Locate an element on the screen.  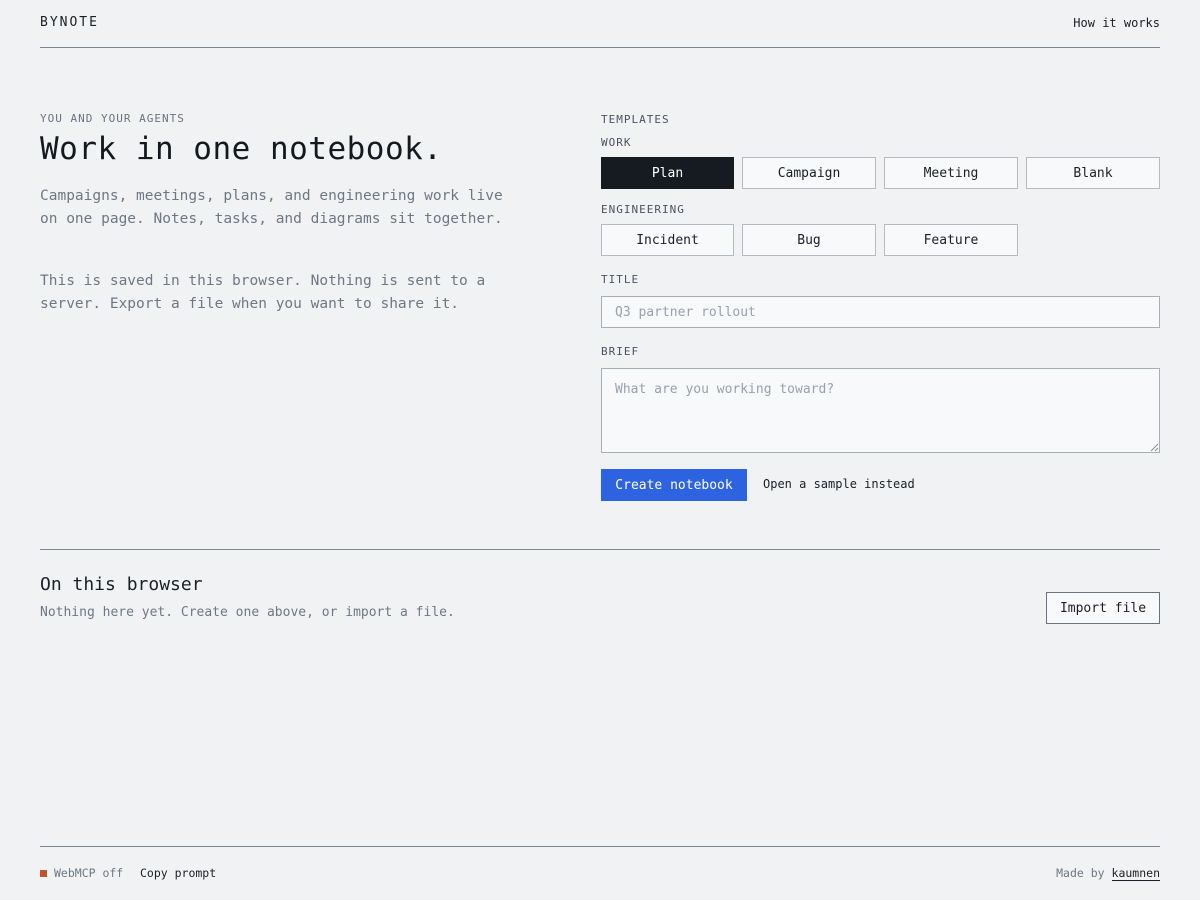
resize-grip-icon is located at coordinates (1154, 447).